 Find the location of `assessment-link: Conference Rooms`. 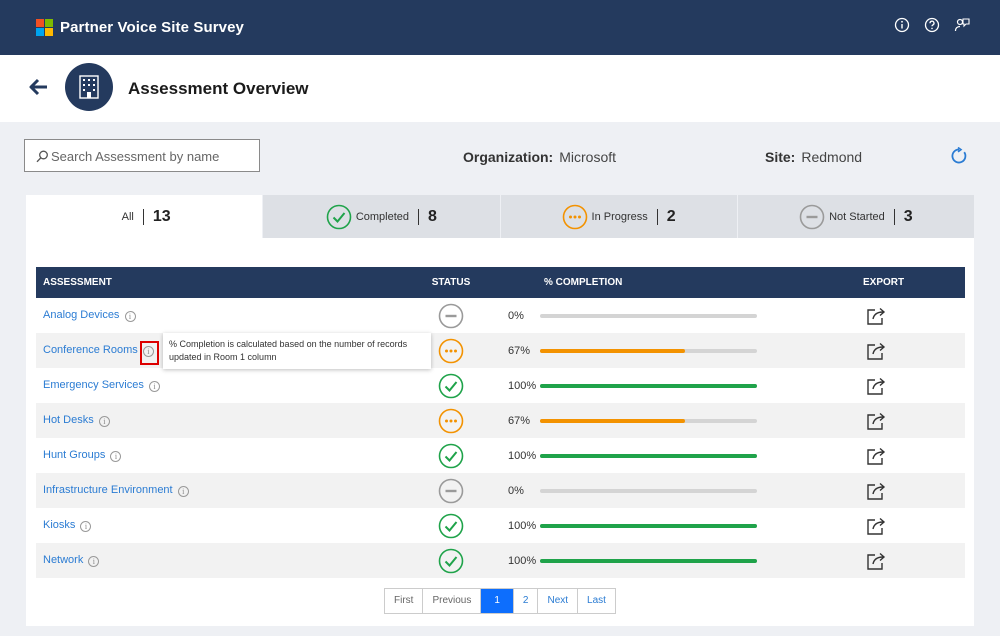

assessment-link: Conference Rooms is located at coordinates (90, 350).